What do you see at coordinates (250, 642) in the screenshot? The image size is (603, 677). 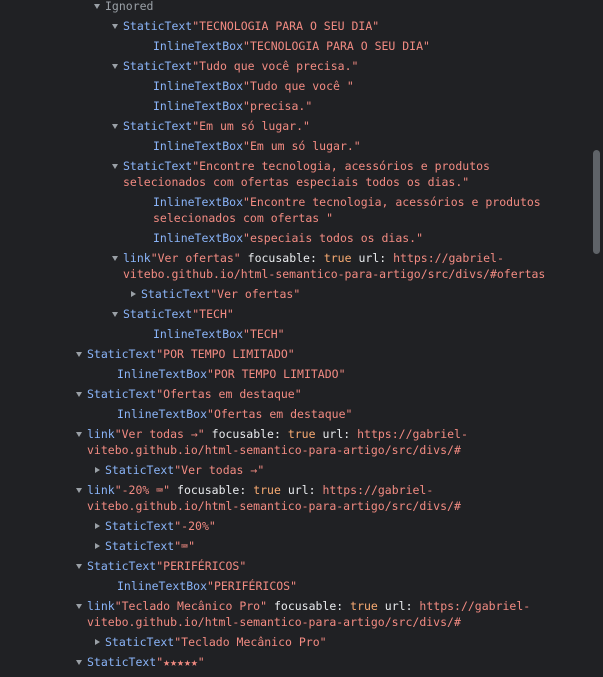 I see `node-name: "Teclado Mecânico Pro"` at bounding box center [250, 642].